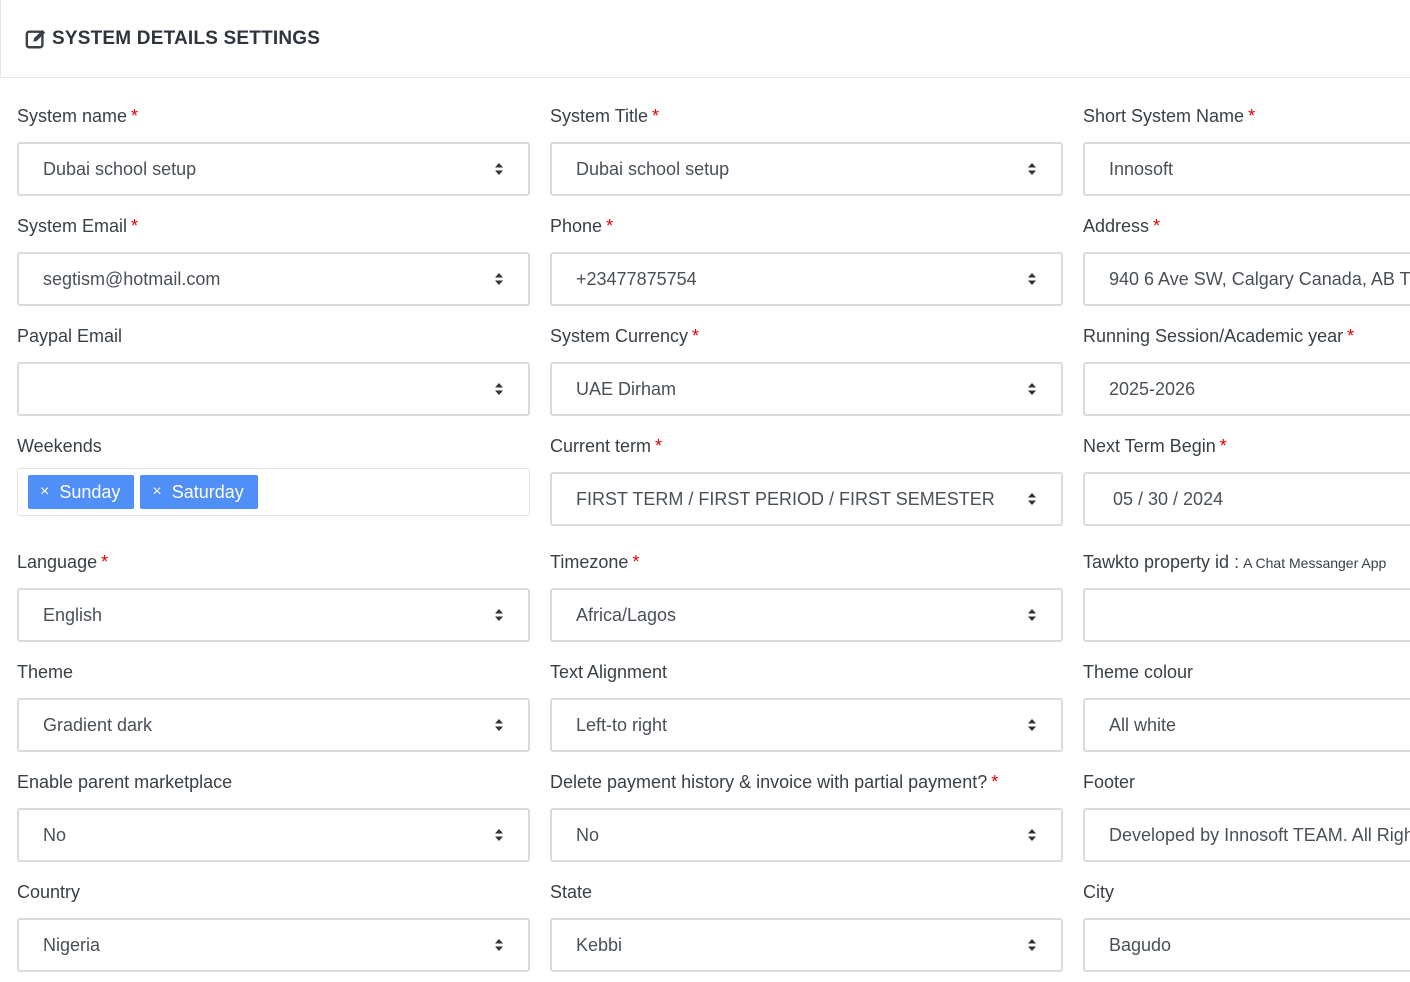 The height and width of the screenshot is (982, 1410). I want to click on state-group: State Kebbi, so click(806, 926).